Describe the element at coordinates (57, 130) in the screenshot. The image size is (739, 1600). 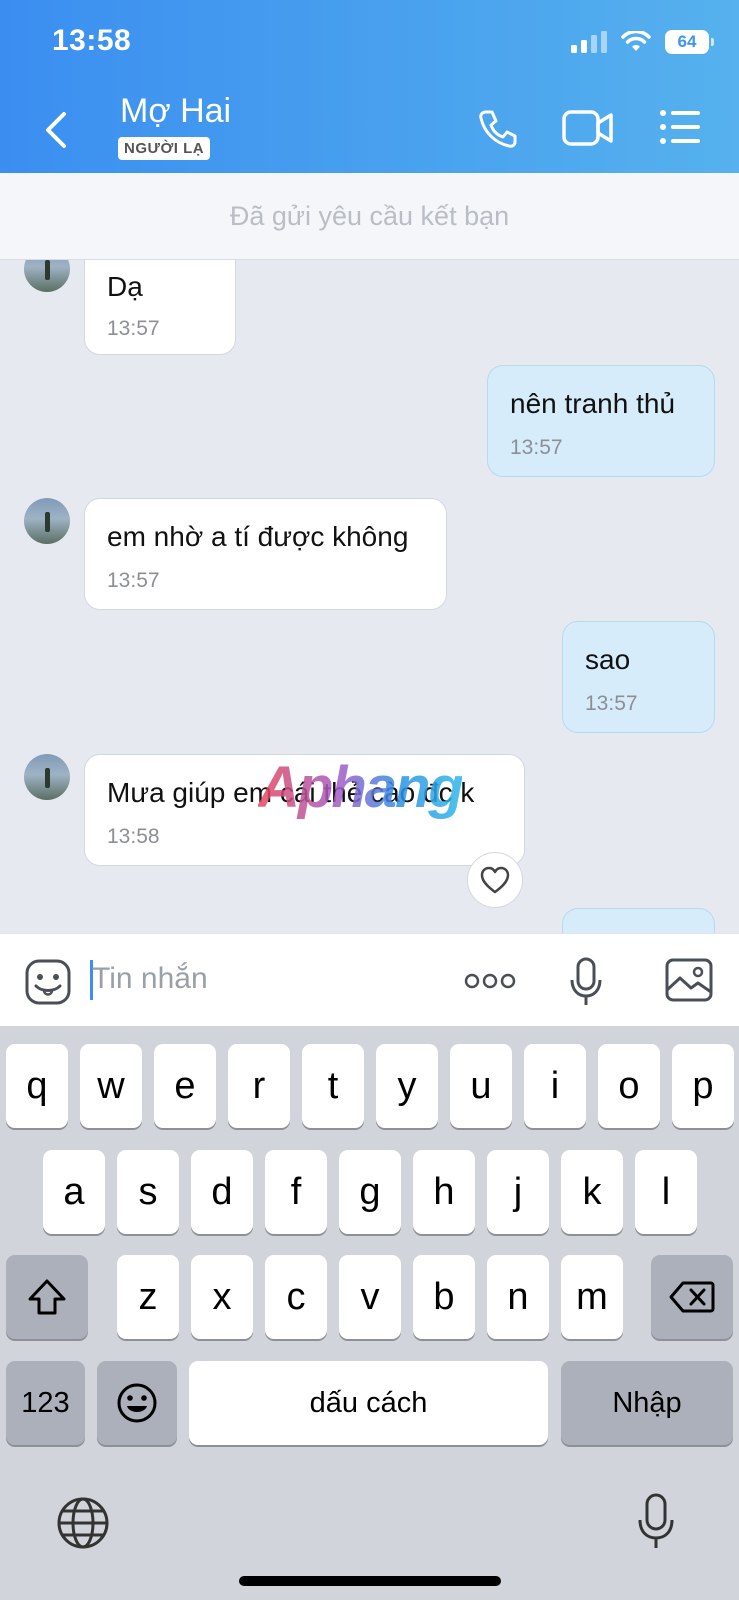
I see `chevron-left-icon` at that location.